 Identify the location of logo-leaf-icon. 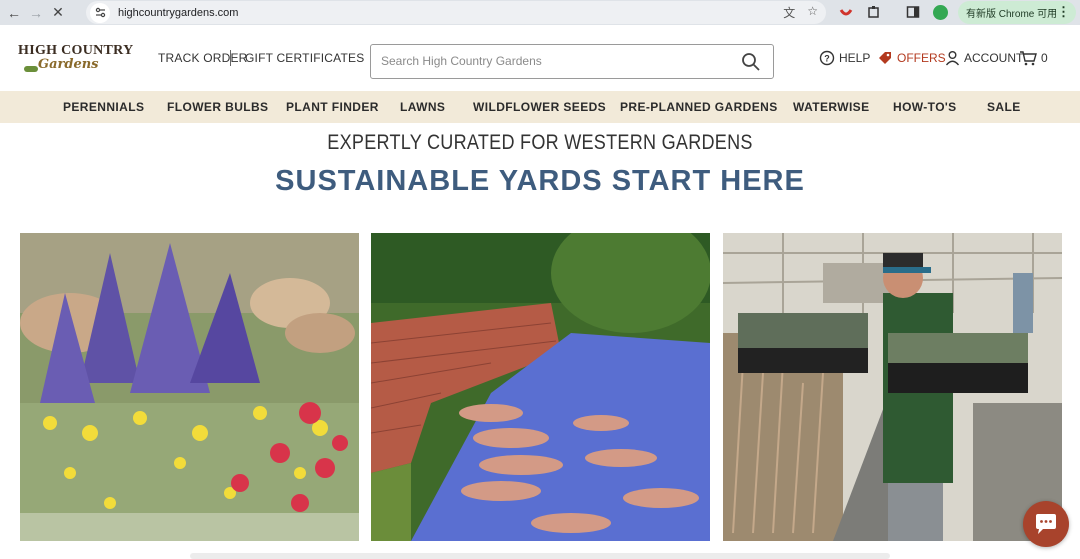
(31, 69).